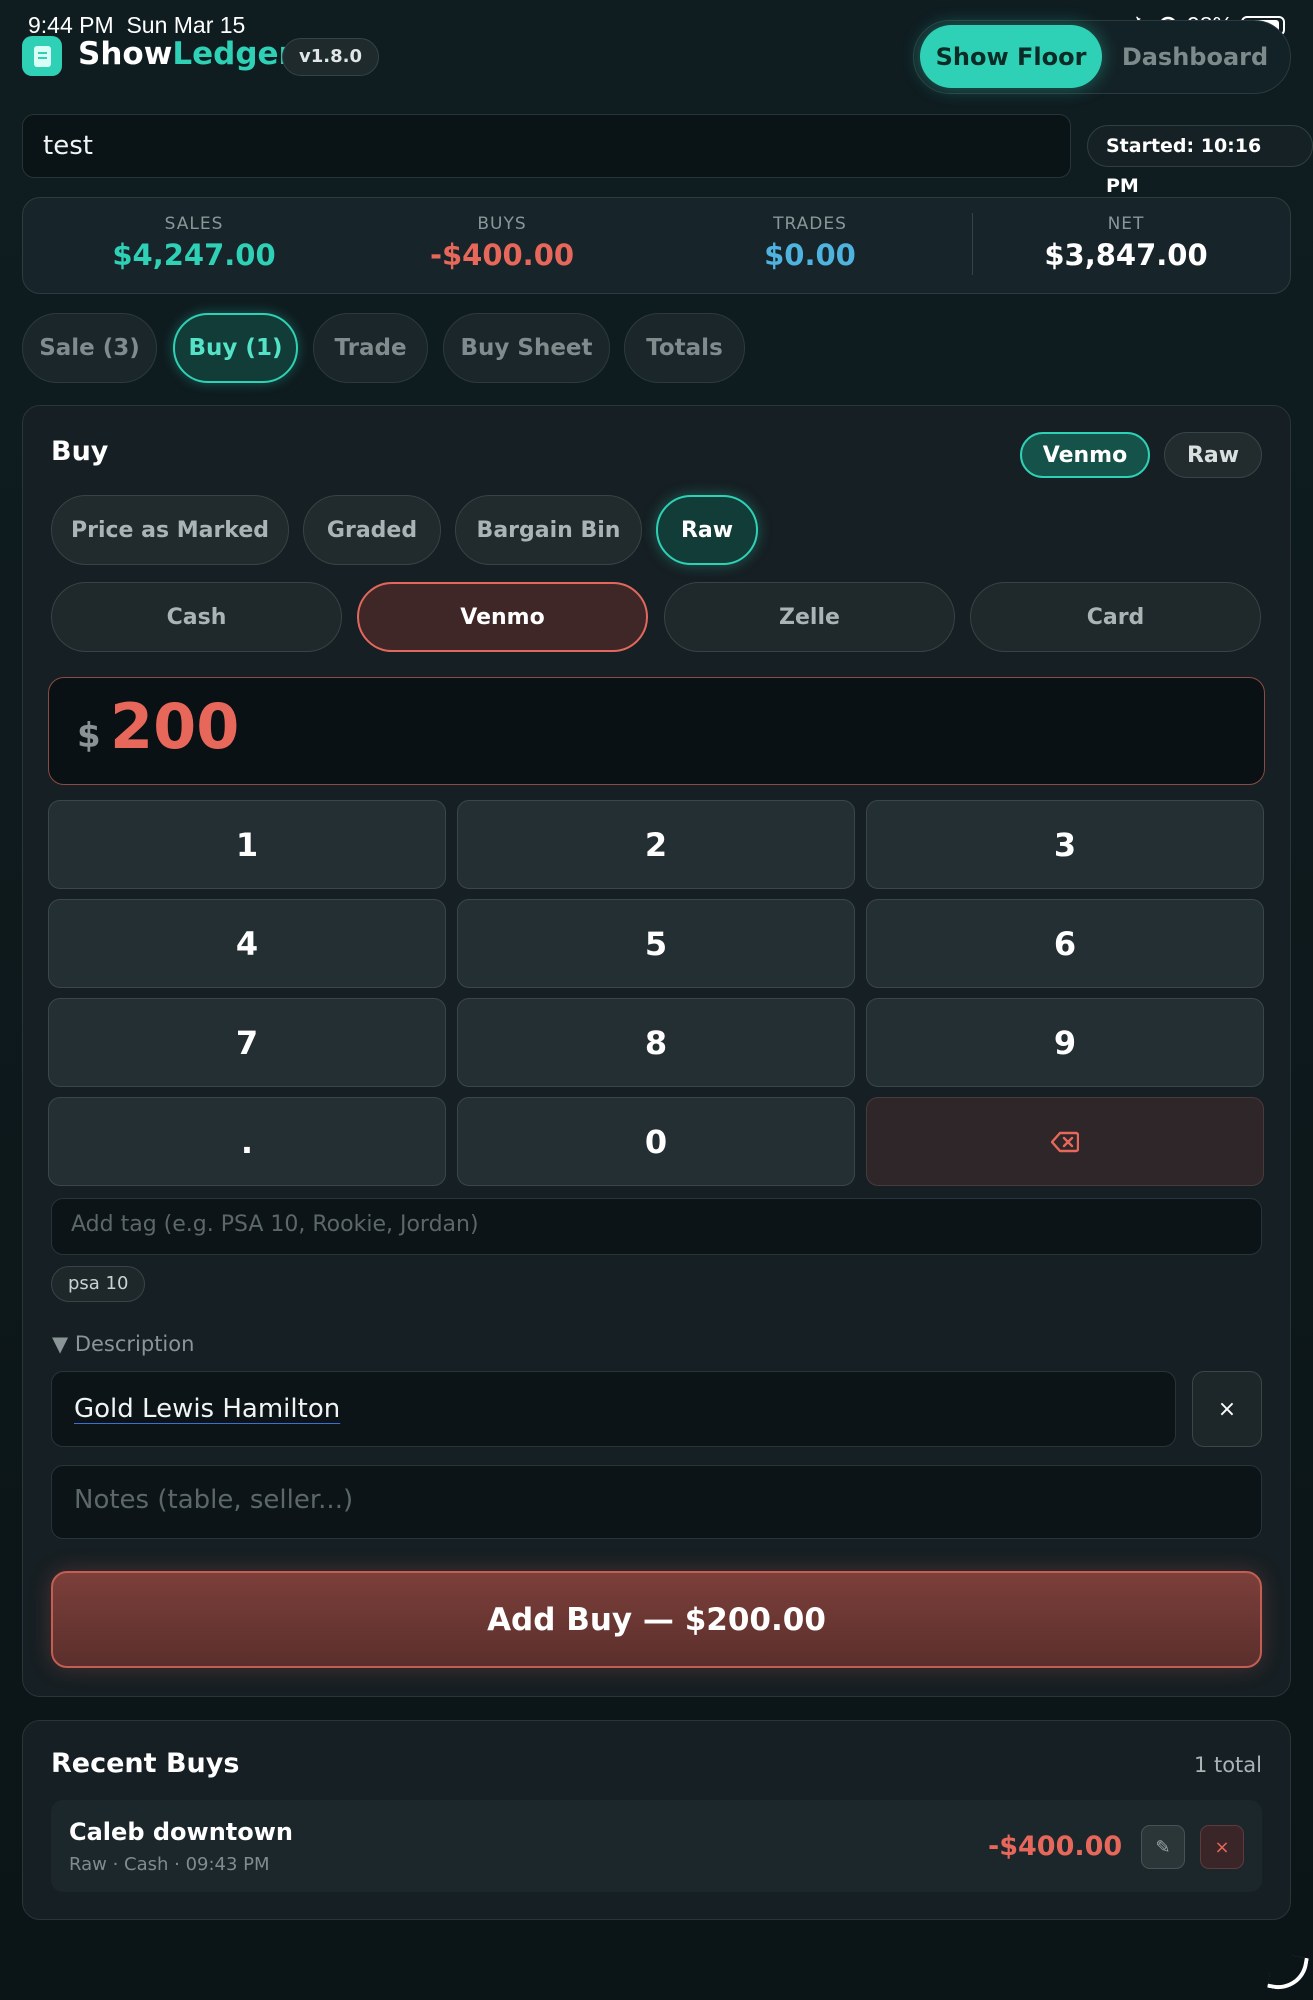  What do you see at coordinates (247, 1042) in the screenshot?
I see `key-7: 7` at bounding box center [247, 1042].